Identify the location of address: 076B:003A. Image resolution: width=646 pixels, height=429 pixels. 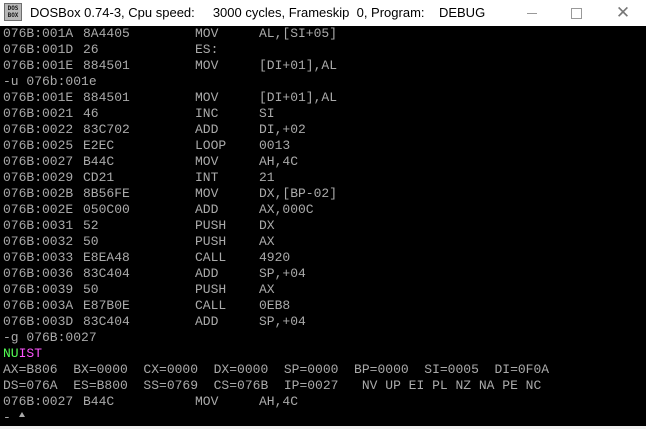
(38, 305).